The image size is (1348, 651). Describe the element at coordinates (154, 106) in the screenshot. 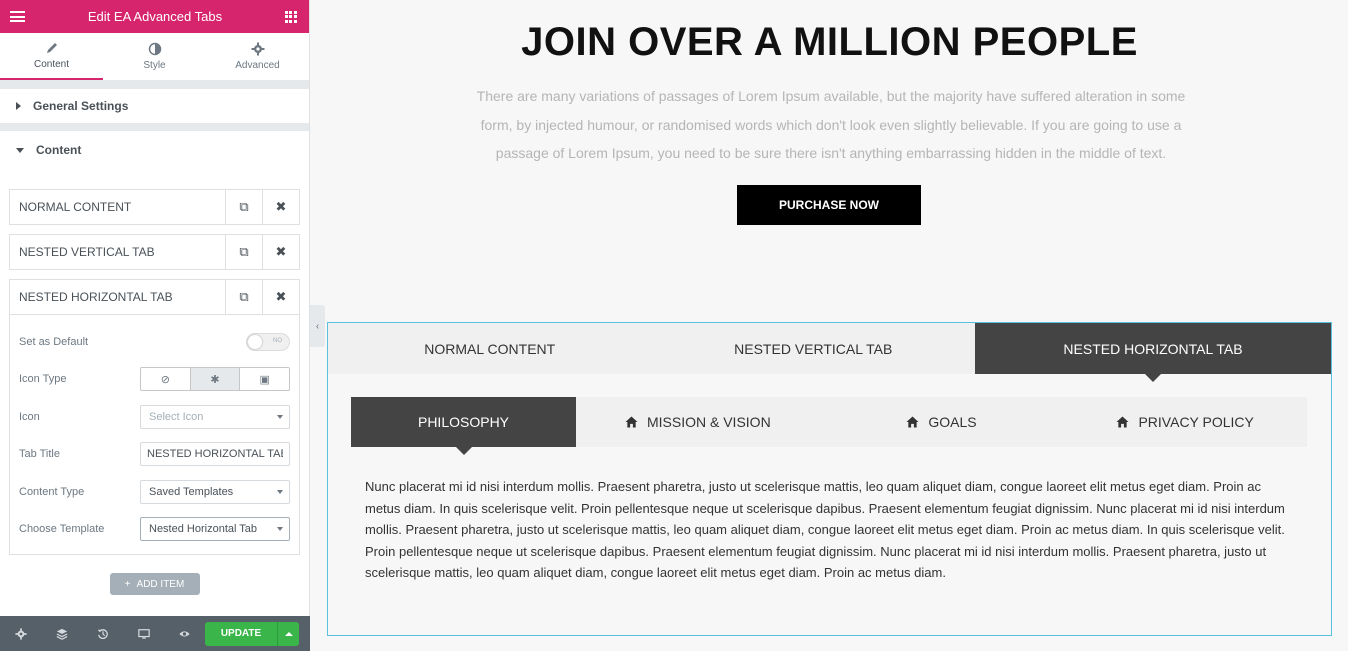

I see `section-general-settings: General Settings` at that location.